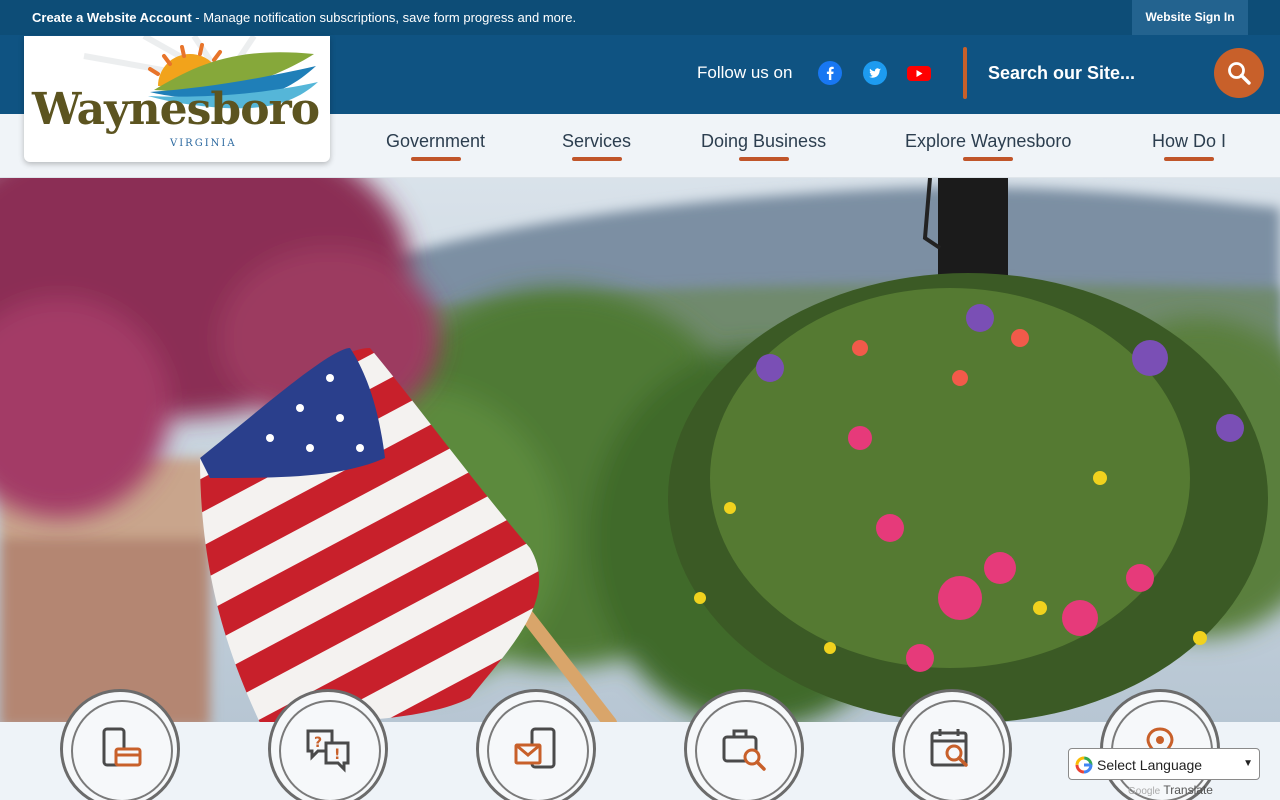 This screenshot has height=800, width=1280. What do you see at coordinates (436, 141) in the screenshot?
I see `nav-label: Government` at bounding box center [436, 141].